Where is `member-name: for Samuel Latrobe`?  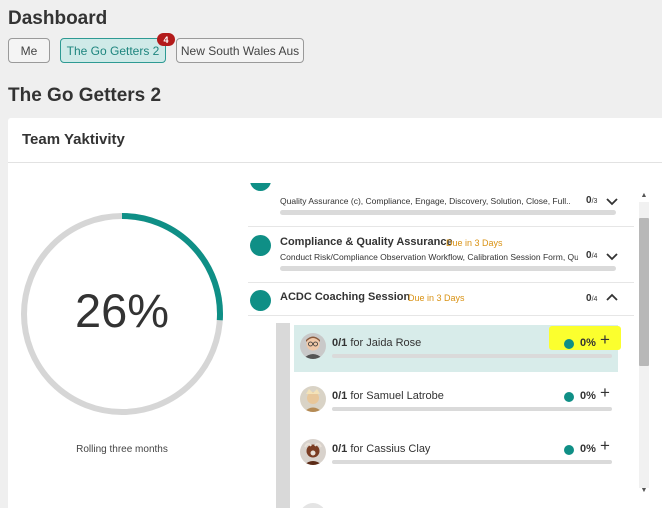
member-name: for Samuel Latrobe is located at coordinates (397, 396).